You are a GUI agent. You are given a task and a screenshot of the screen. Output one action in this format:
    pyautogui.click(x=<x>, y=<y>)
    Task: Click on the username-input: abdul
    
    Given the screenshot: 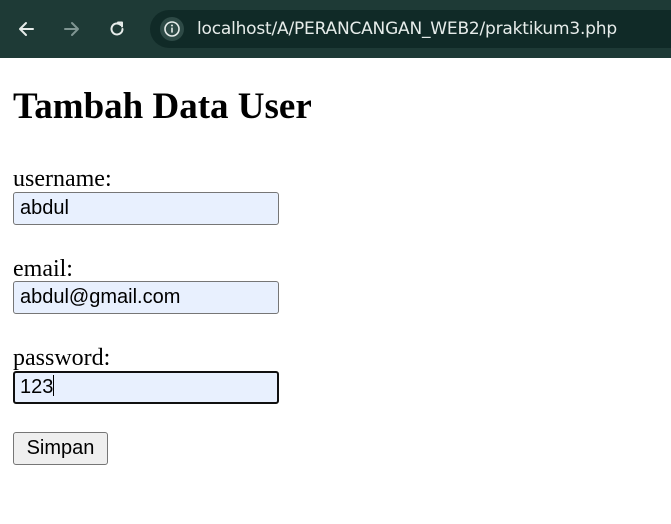 What is the action you would take?
    pyautogui.click(x=146, y=208)
    